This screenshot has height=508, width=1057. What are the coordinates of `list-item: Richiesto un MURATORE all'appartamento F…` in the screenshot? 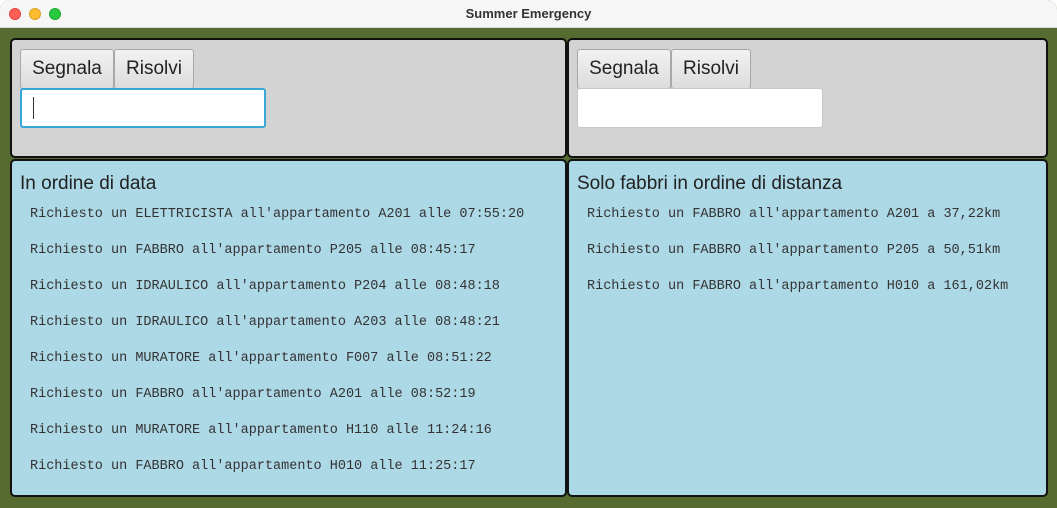 It's located at (261, 358).